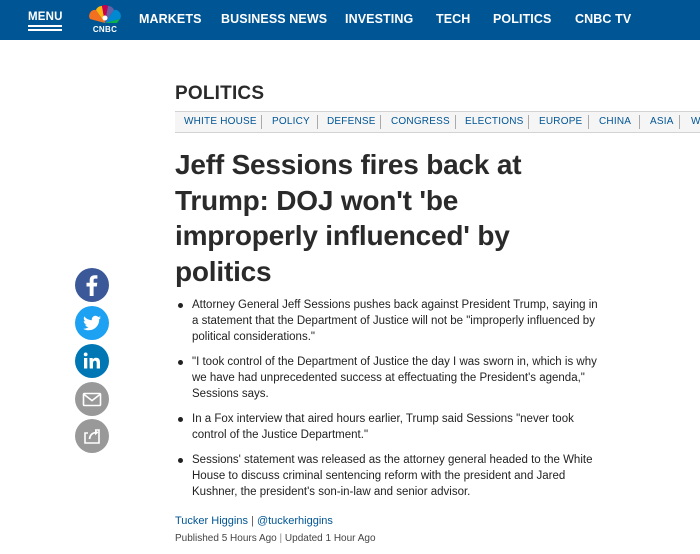 This screenshot has width=700, height=554. I want to click on cnbc-logo: CNBC, so click(105, 19).